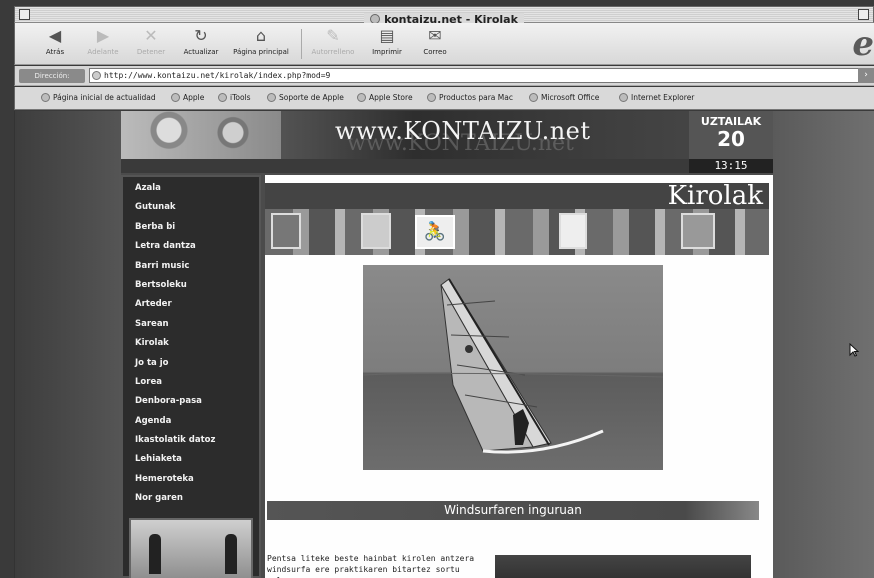 This screenshot has width=874, height=578. What do you see at coordinates (863, 44) in the screenshot?
I see `internet-explorer-logo-icon: e` at bounding box center [863, 44].